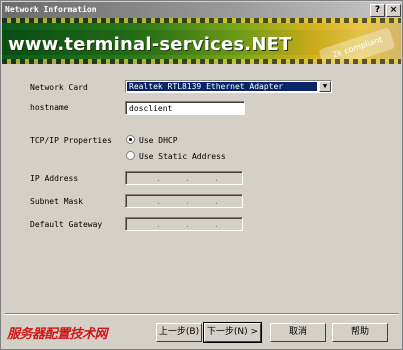  I want to click on next-button: 下一步(N) >, so click(232, 332).